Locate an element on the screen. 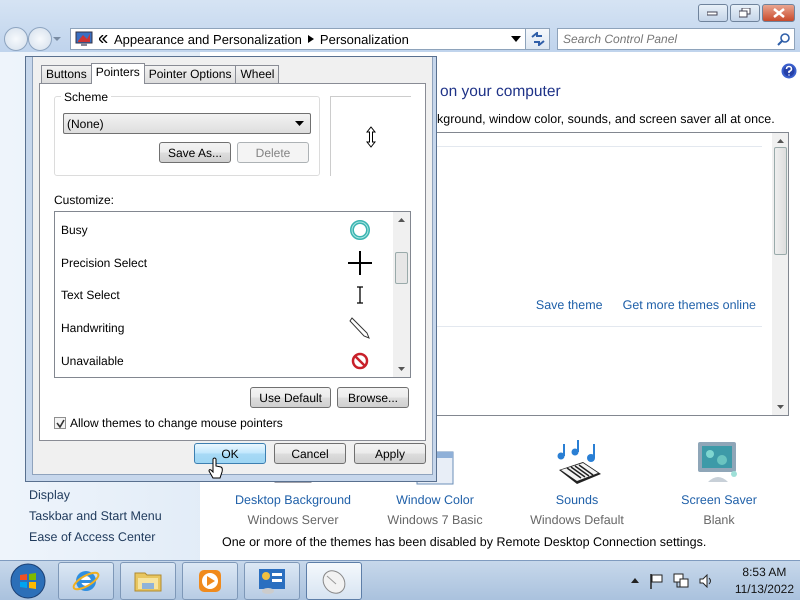  hand-cursor-icon is located at coordinates (216, 468).